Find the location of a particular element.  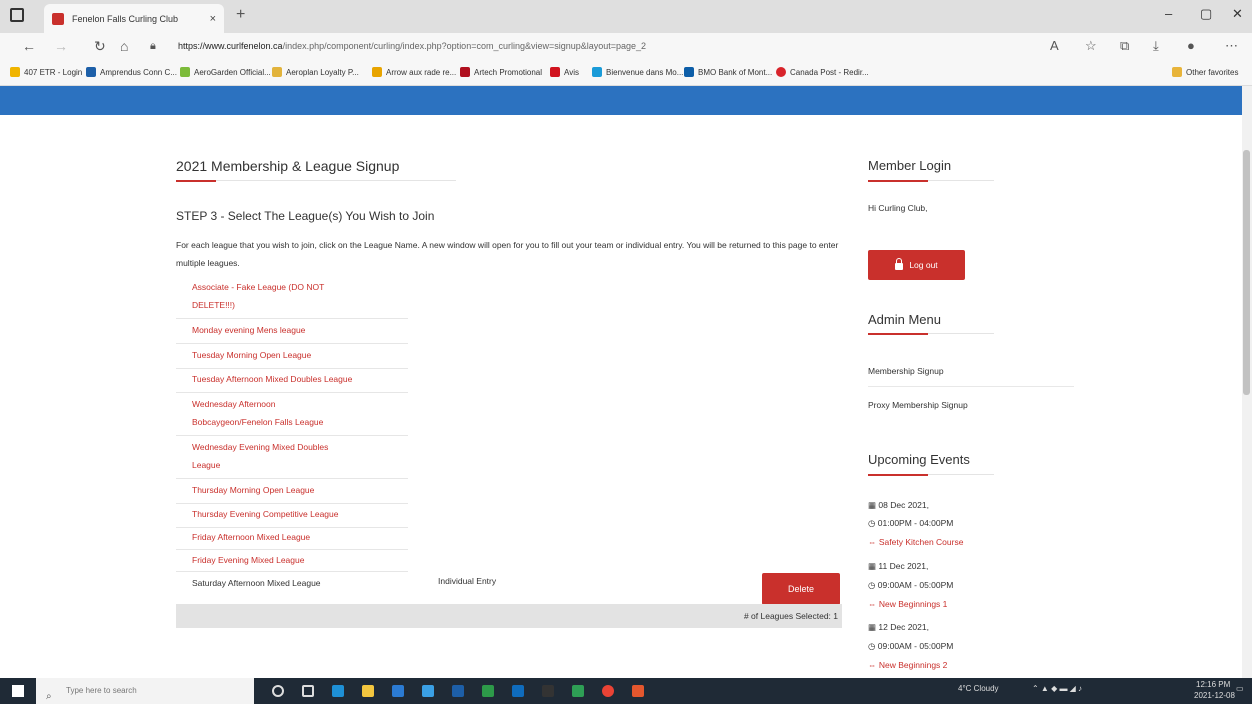

notification-icon: ▭ is located at coordinates (1240, 688).